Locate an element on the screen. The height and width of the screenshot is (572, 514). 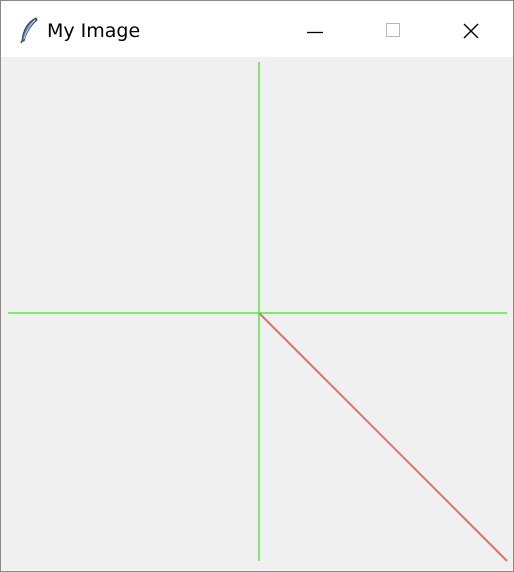
minimize-icon is located at coordinates (315, 32).